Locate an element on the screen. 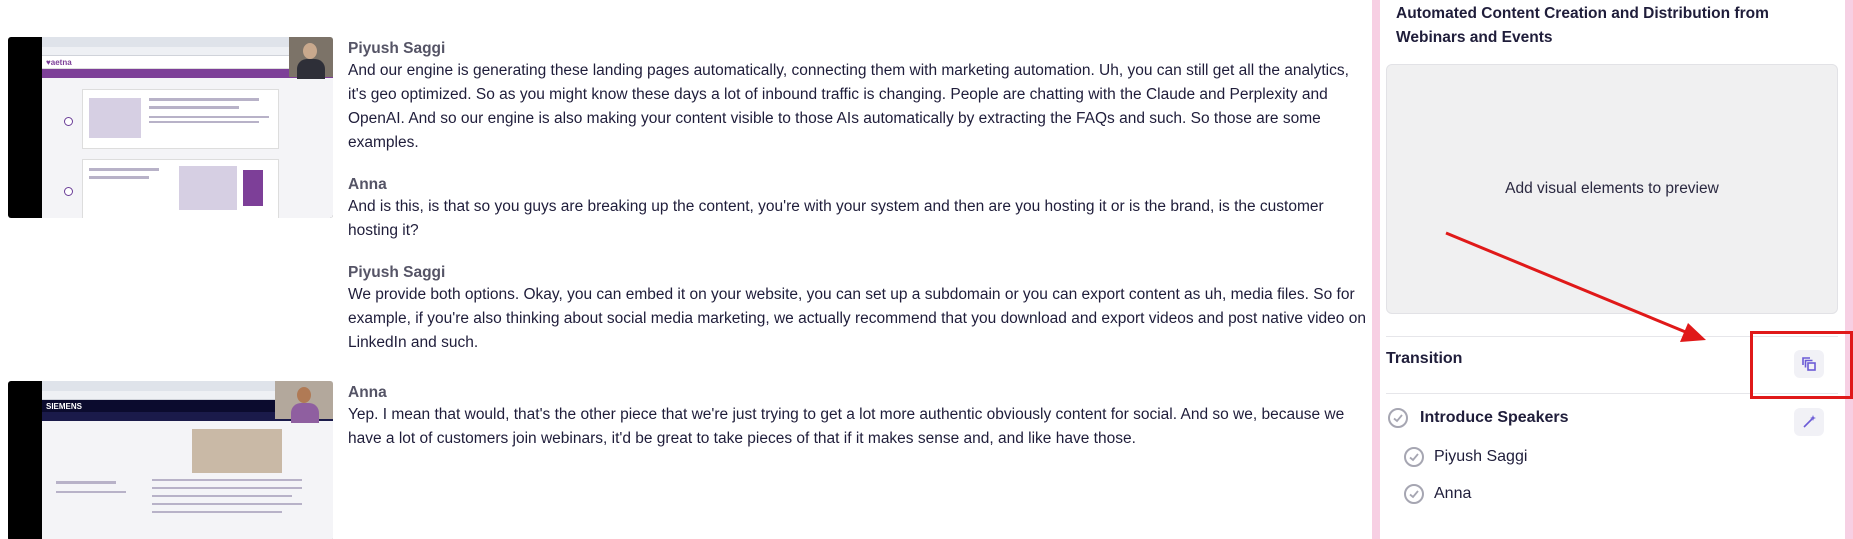 This screenshot has height=539, width=1853. brand-logo: SIEMENS is located at coordinates (64, 406).